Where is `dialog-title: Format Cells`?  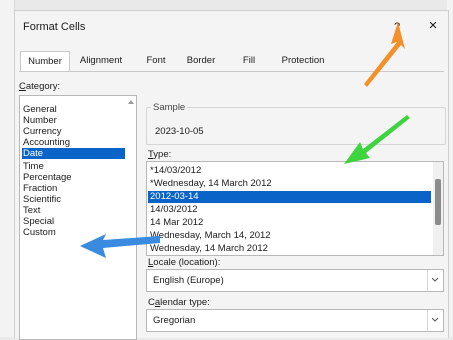 dialog-title: Format Cells is located at coordinates (54, 27).